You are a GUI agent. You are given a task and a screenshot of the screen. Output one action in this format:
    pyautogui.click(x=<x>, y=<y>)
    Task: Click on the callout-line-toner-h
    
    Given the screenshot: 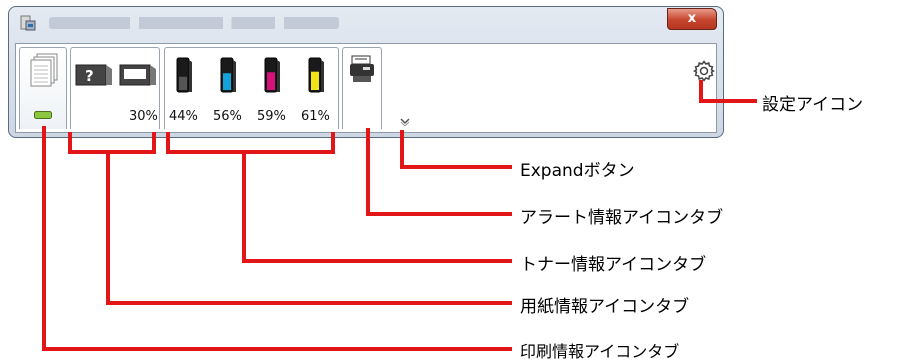 What is the action you would take?
    pyautogui.click(x=377, y=261)
    